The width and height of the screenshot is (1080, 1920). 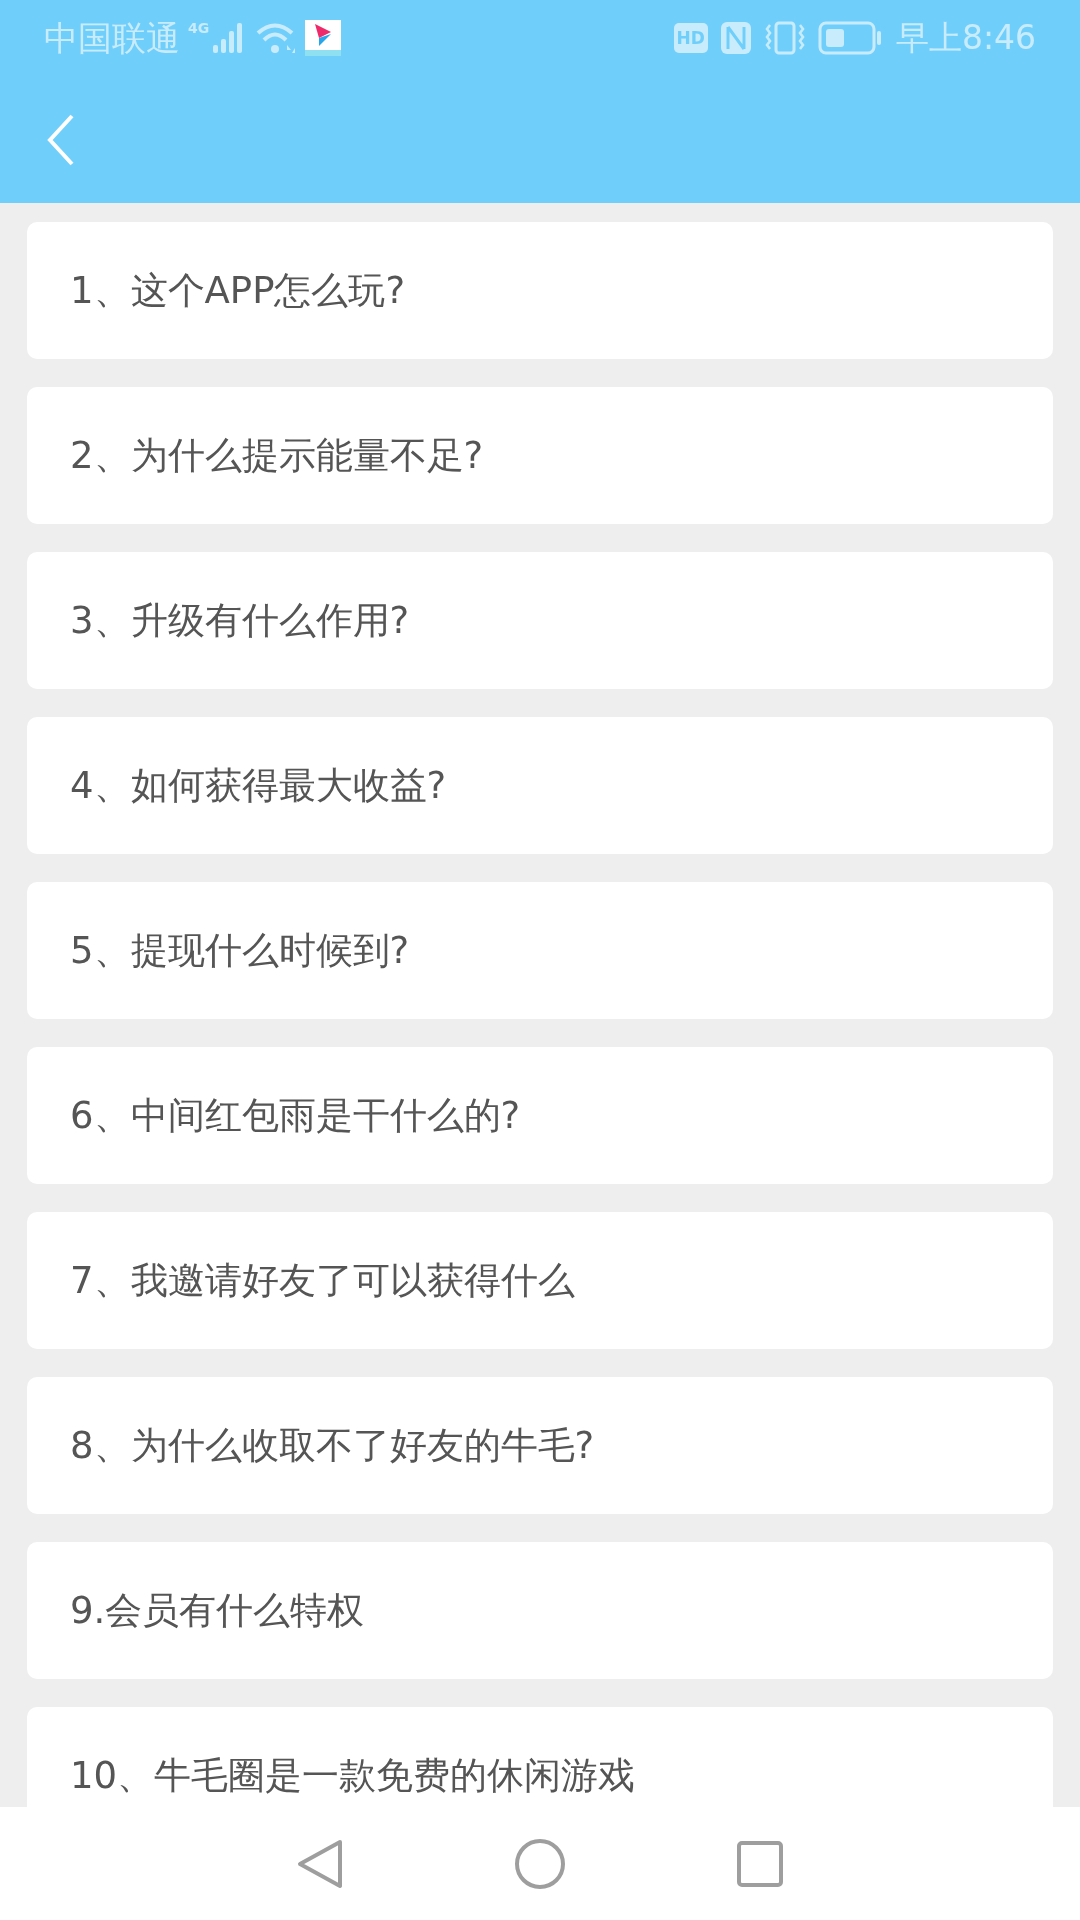 What do you see at coordinates (760, 1863) in the screenshot?
I see `nav-recents-button` at bounding box center [760, 1863].